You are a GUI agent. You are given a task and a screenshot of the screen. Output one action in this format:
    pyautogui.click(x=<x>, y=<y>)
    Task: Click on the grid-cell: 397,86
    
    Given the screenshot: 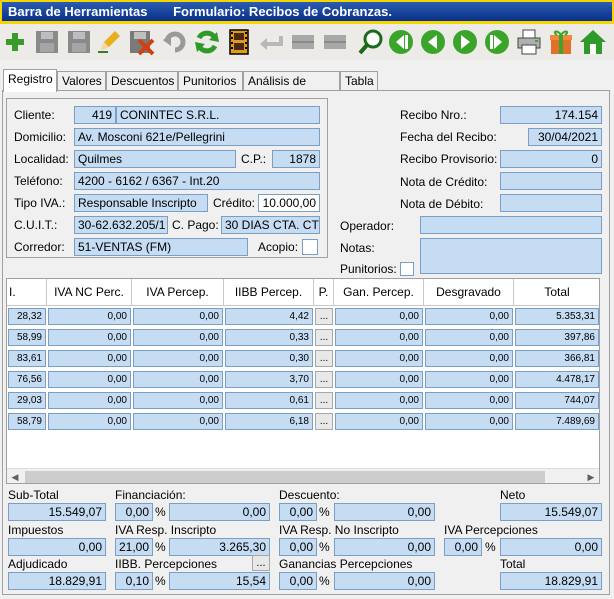 What is the action you would take?
    pyautogui.click(x=557, y=337)
    